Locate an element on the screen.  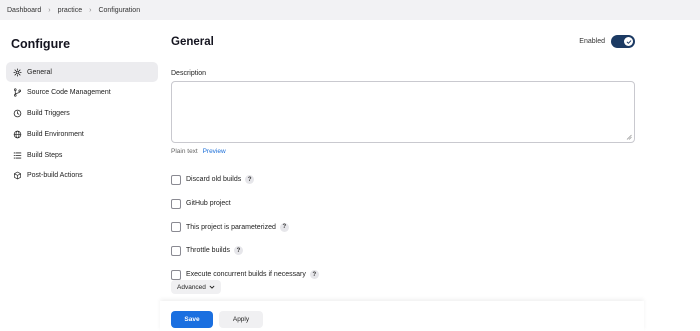
preview-link: Preview is located at coordinates (214, 151).